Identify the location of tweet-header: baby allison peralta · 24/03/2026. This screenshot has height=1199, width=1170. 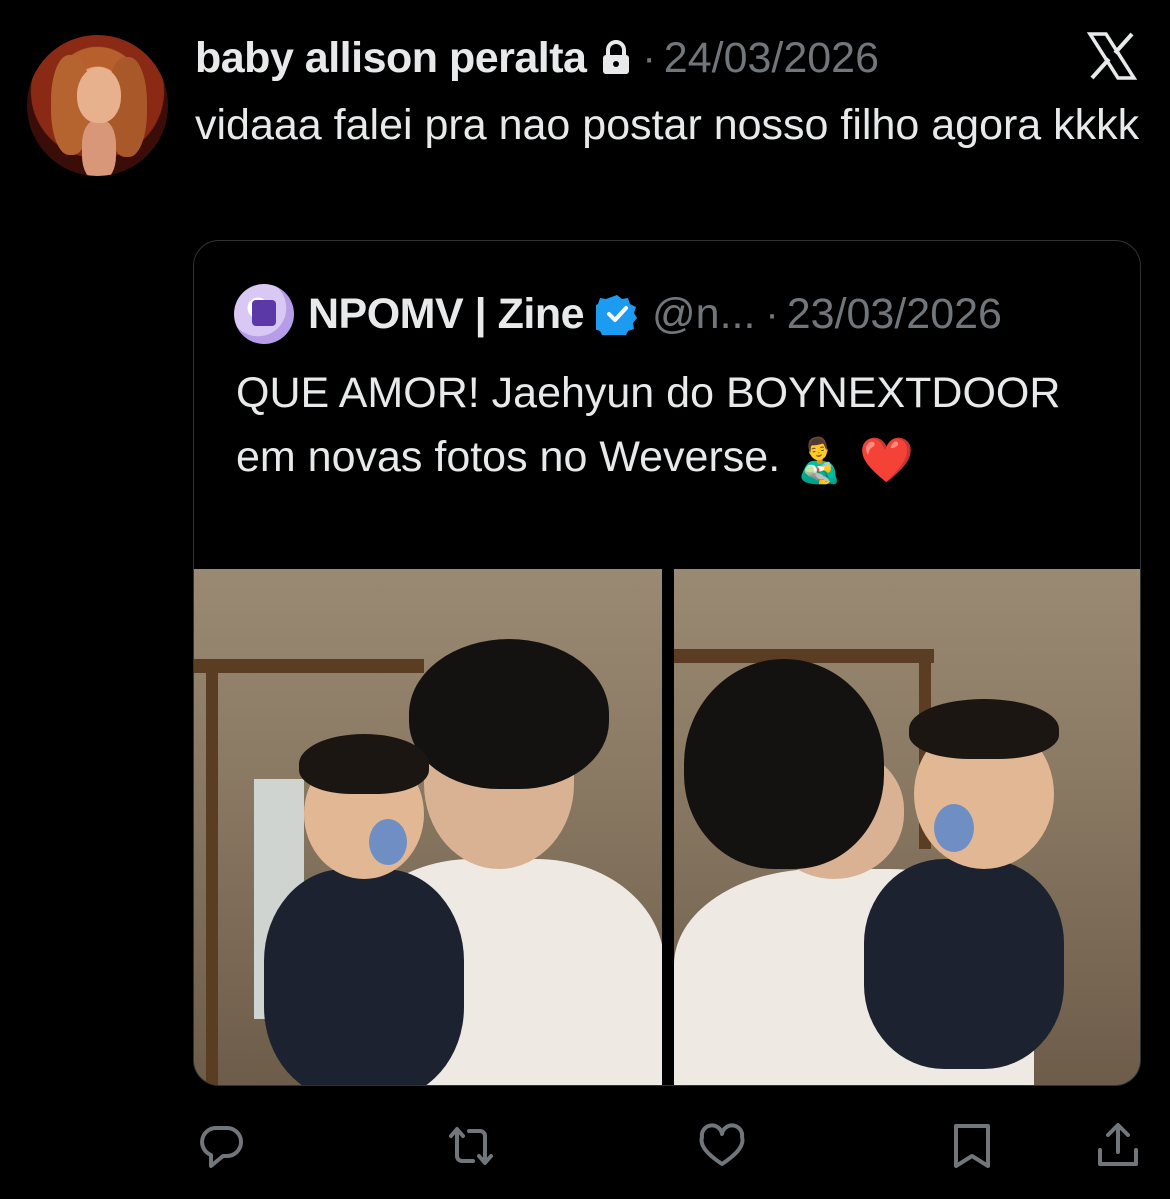
(537, 58).